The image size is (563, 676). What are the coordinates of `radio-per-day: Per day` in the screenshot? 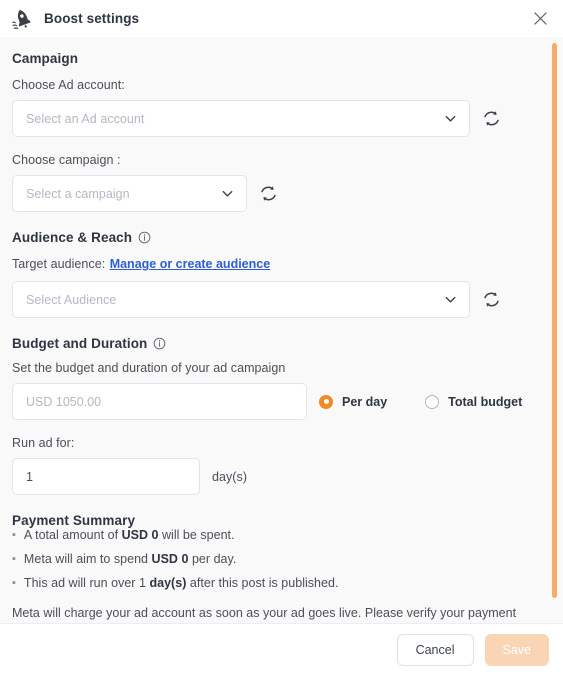 It's located at (353, 401).